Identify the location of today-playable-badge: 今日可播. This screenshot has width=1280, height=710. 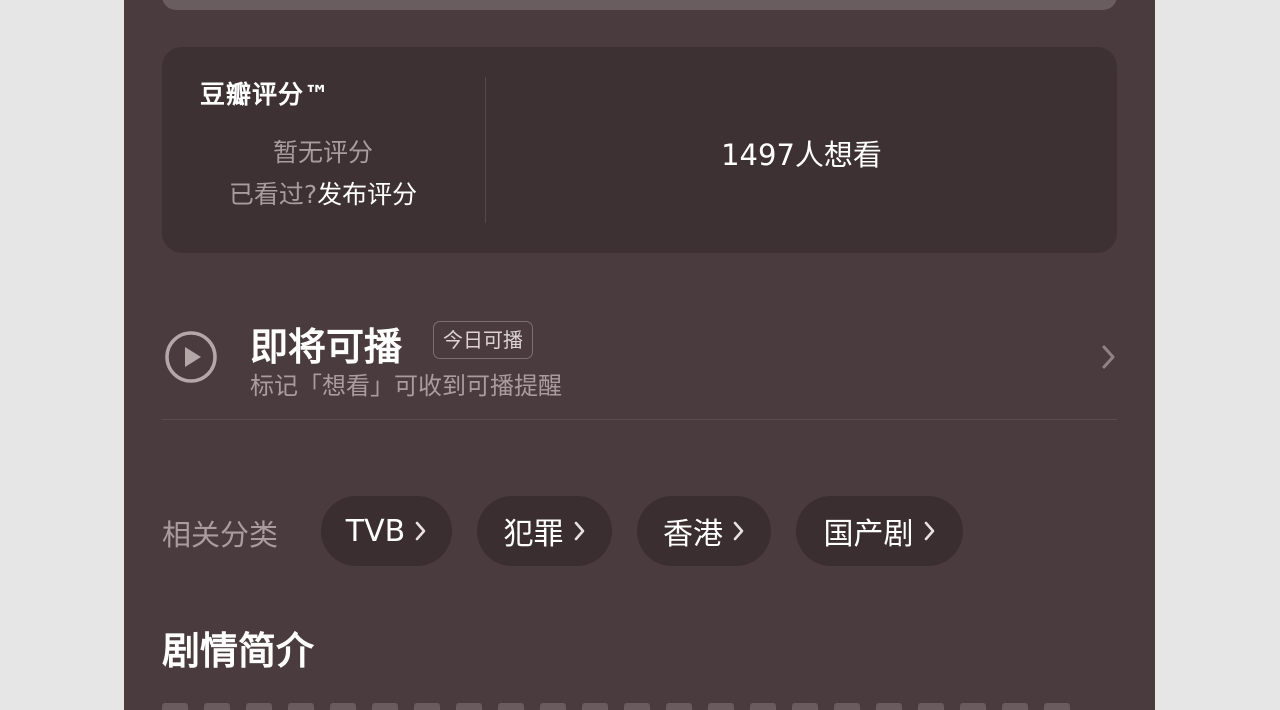
(483, 340).